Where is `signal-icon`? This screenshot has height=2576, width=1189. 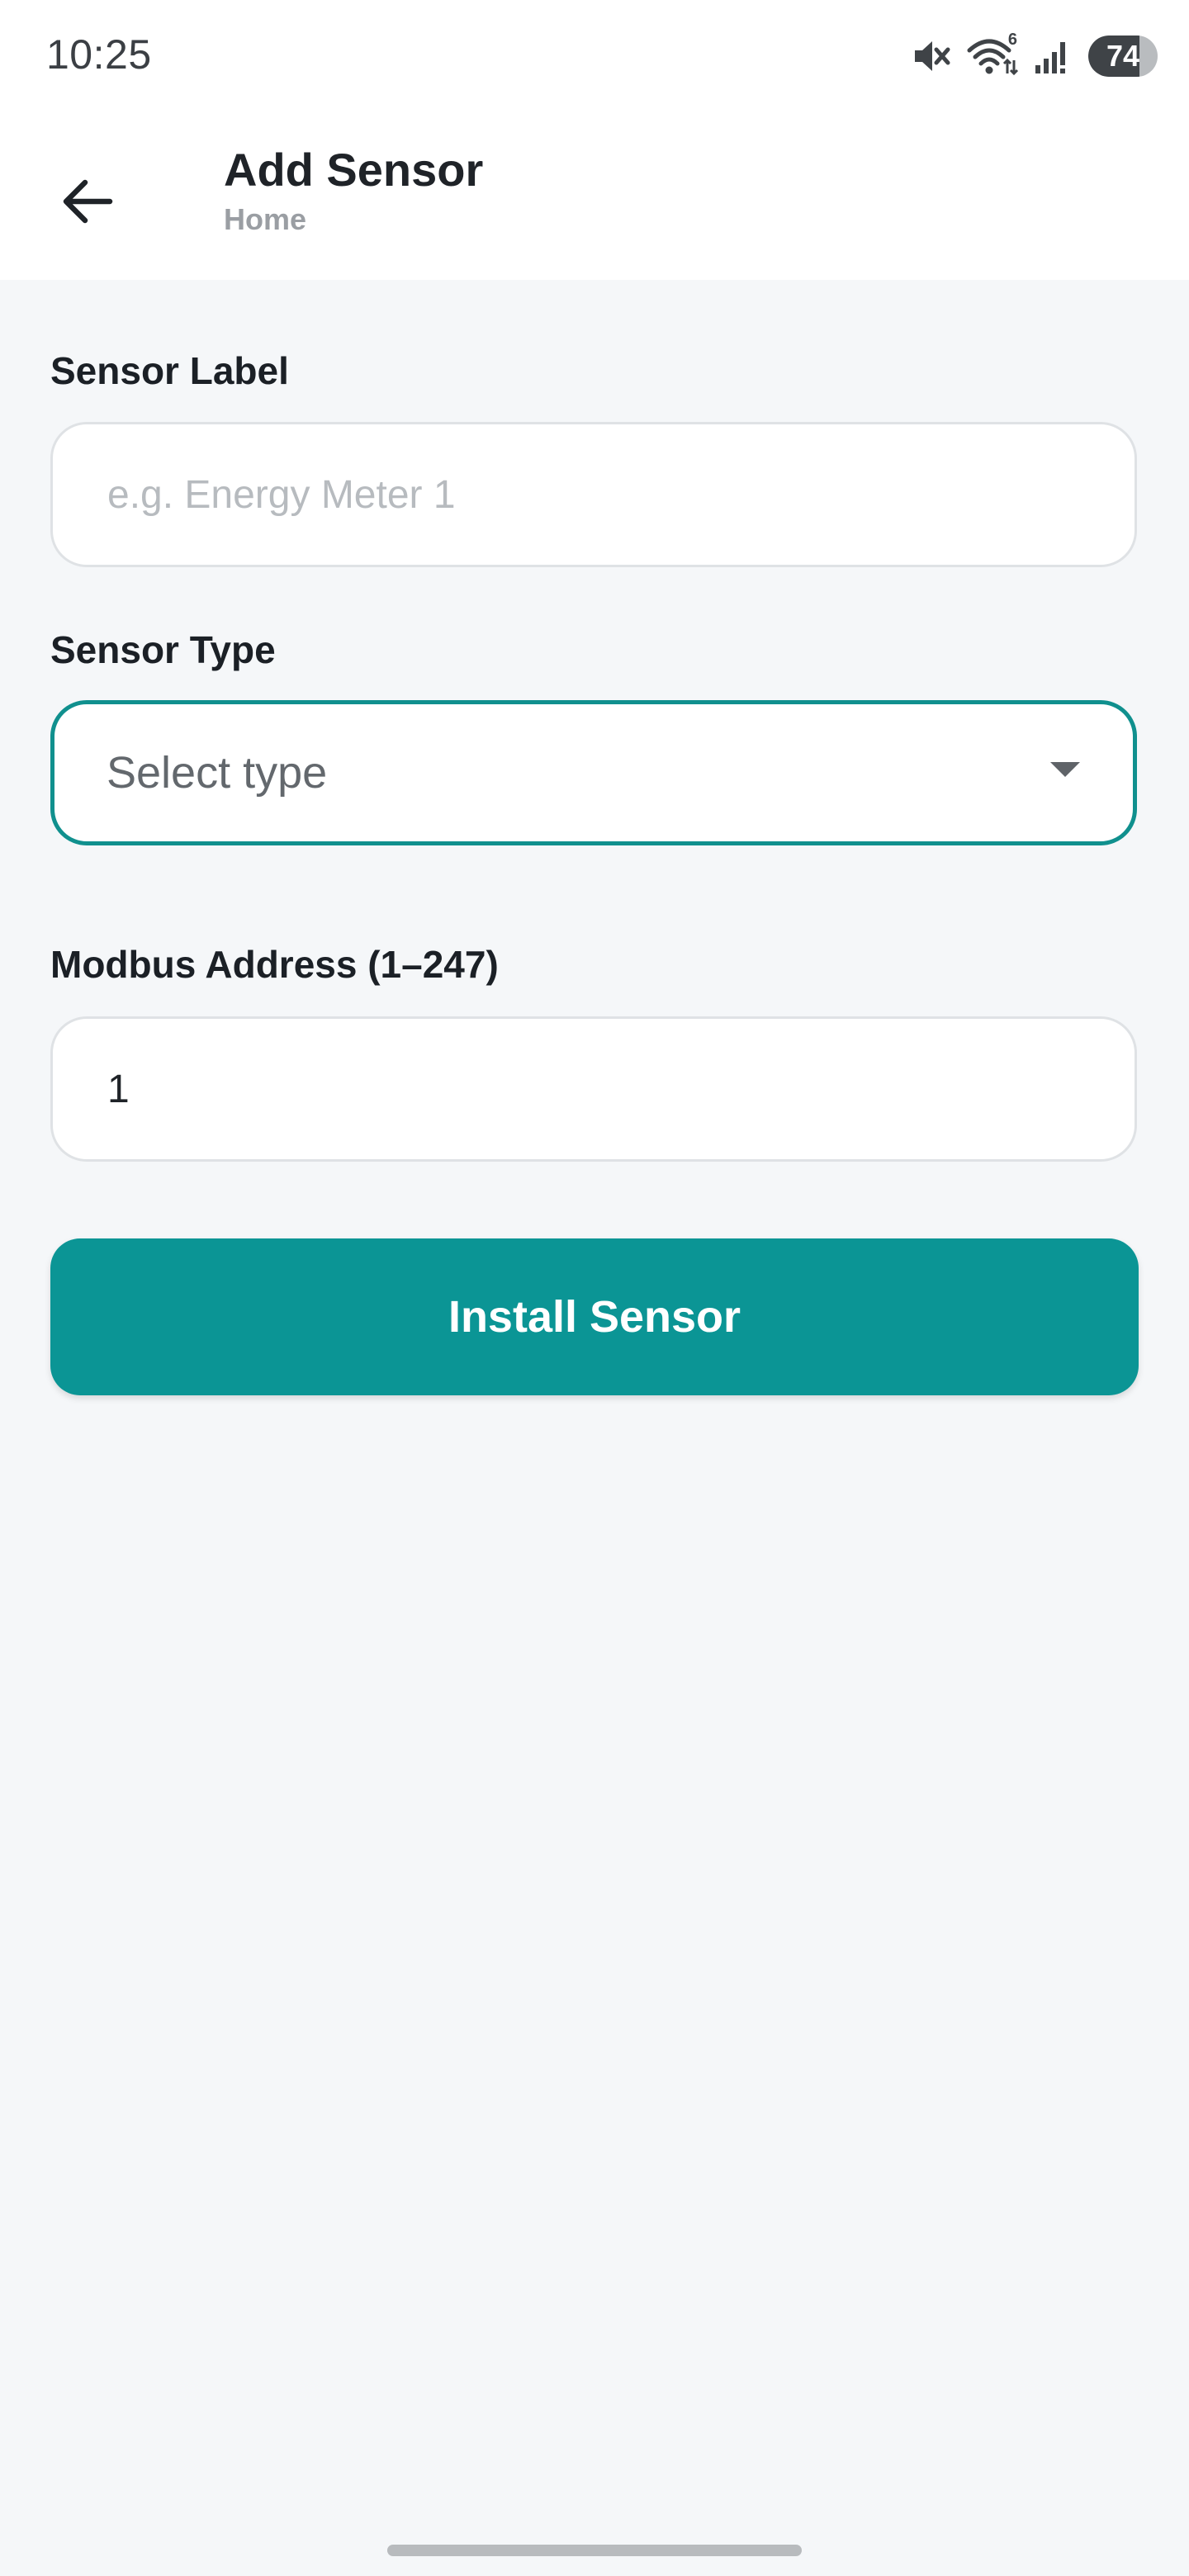 signal-icon is located at coordinates (1053, 56).